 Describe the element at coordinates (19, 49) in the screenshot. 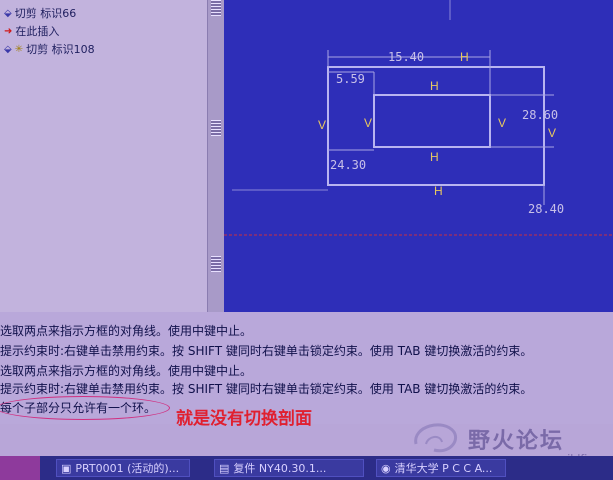

I see `regen-star-icon: ✳` at that location.